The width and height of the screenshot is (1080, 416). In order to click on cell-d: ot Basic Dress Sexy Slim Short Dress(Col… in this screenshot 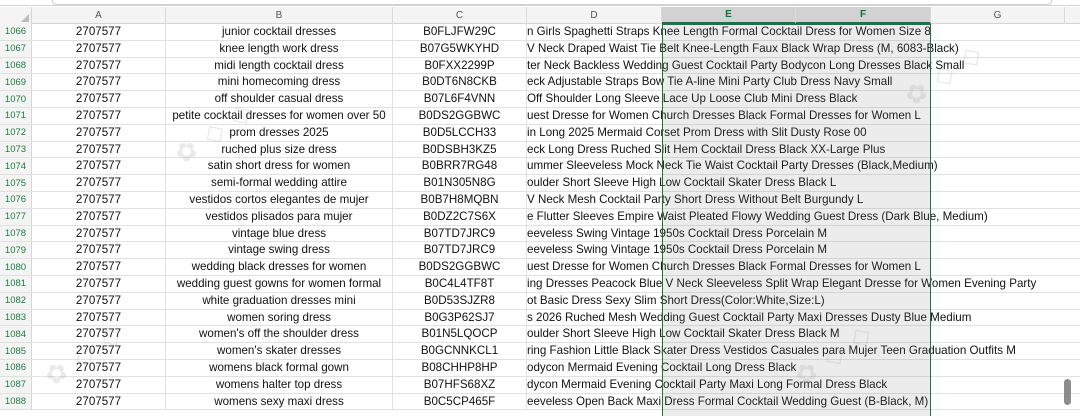, I will do `click(792, 301)`.